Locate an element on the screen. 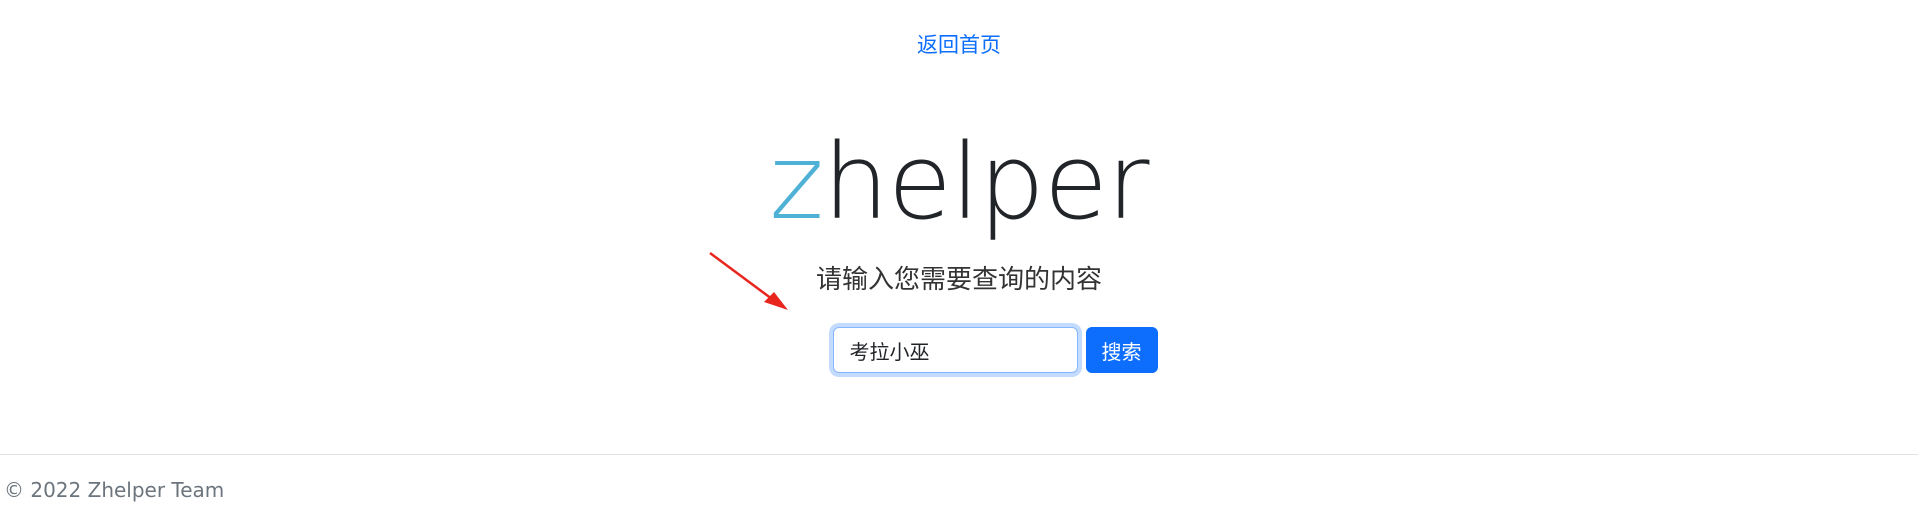  footer-divider is located at coordinates (959, 454).